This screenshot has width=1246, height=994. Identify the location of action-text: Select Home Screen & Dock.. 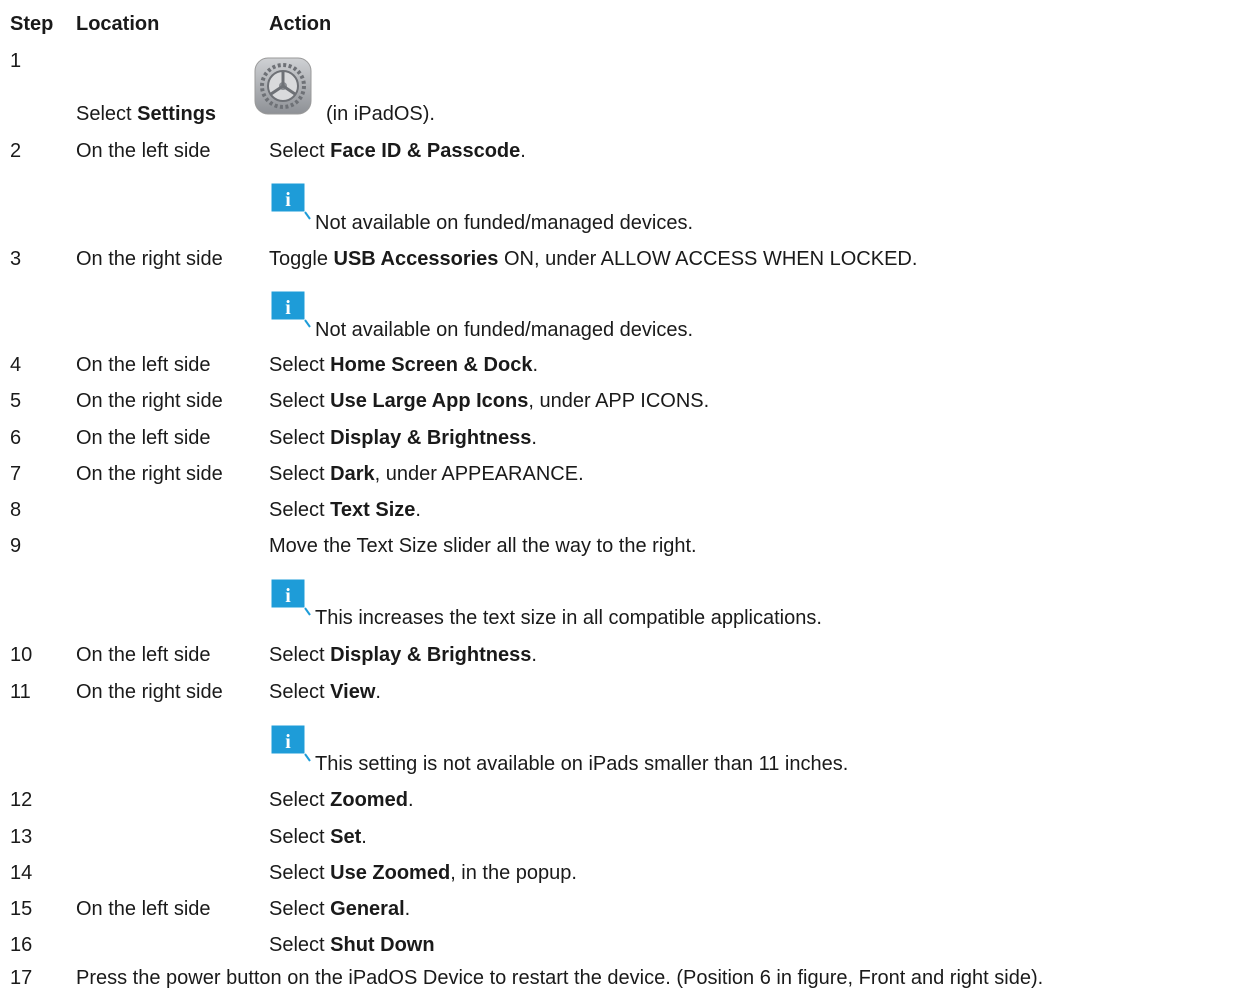
(404, 365).